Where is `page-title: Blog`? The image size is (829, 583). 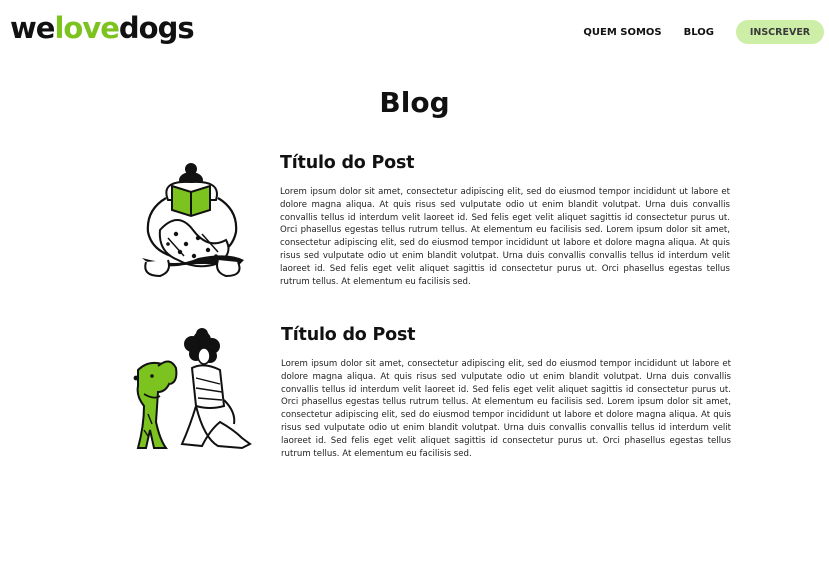 page-title: Blog is located at coordinates (414, 102).